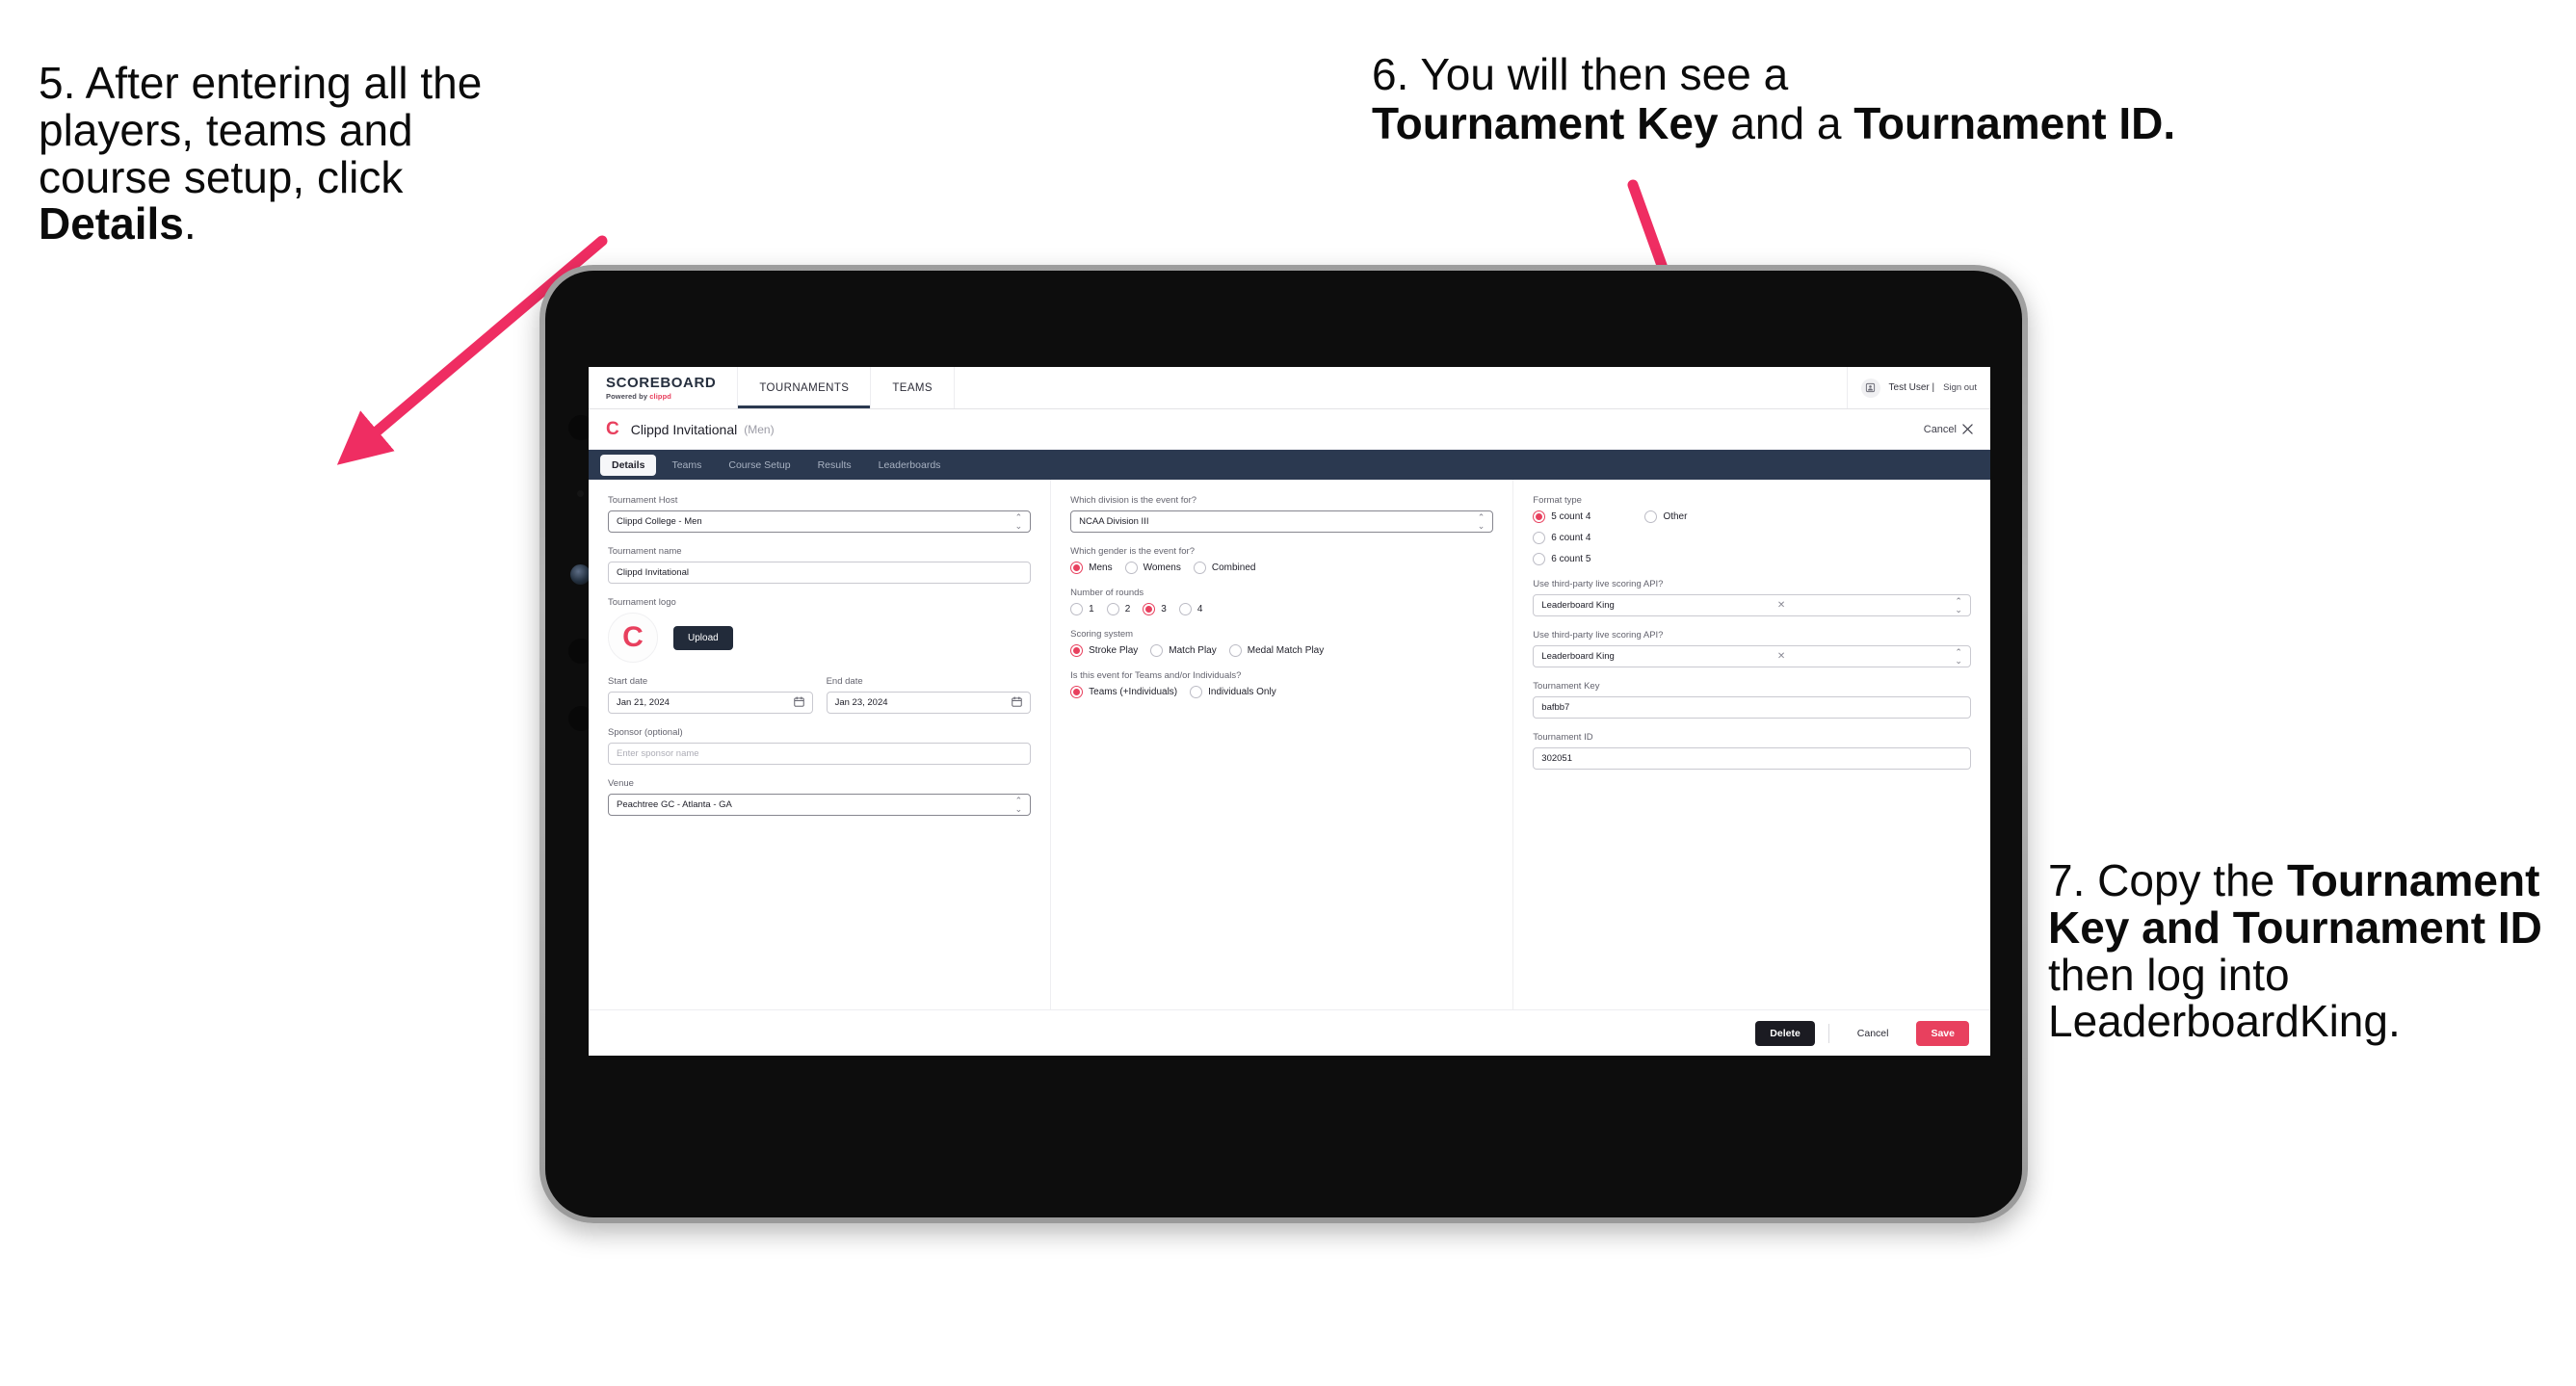 Image resolution: width=2576 pixels, height=1386 pixels. What do you see at coordinates (710, 703) in the screenshot?
I see `start-date-input: Jan 21, 2024` at bounding box center [710, 703].